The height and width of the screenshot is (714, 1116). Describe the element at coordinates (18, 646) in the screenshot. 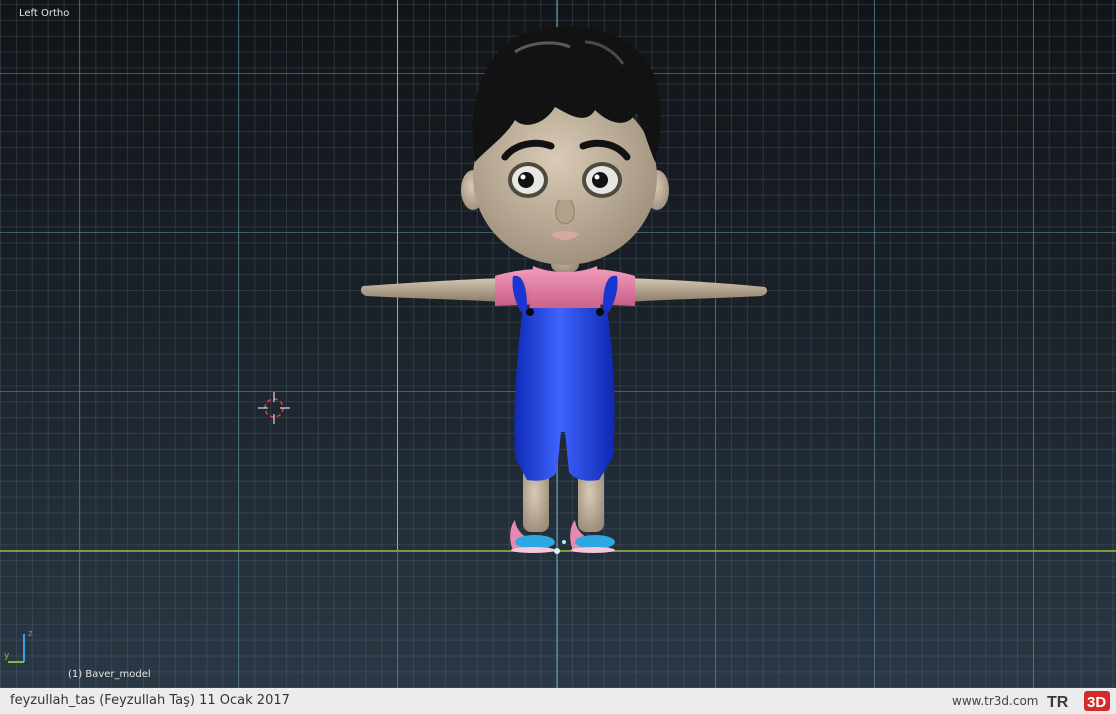

I see `axes-orientation-widget: z y` at that location.